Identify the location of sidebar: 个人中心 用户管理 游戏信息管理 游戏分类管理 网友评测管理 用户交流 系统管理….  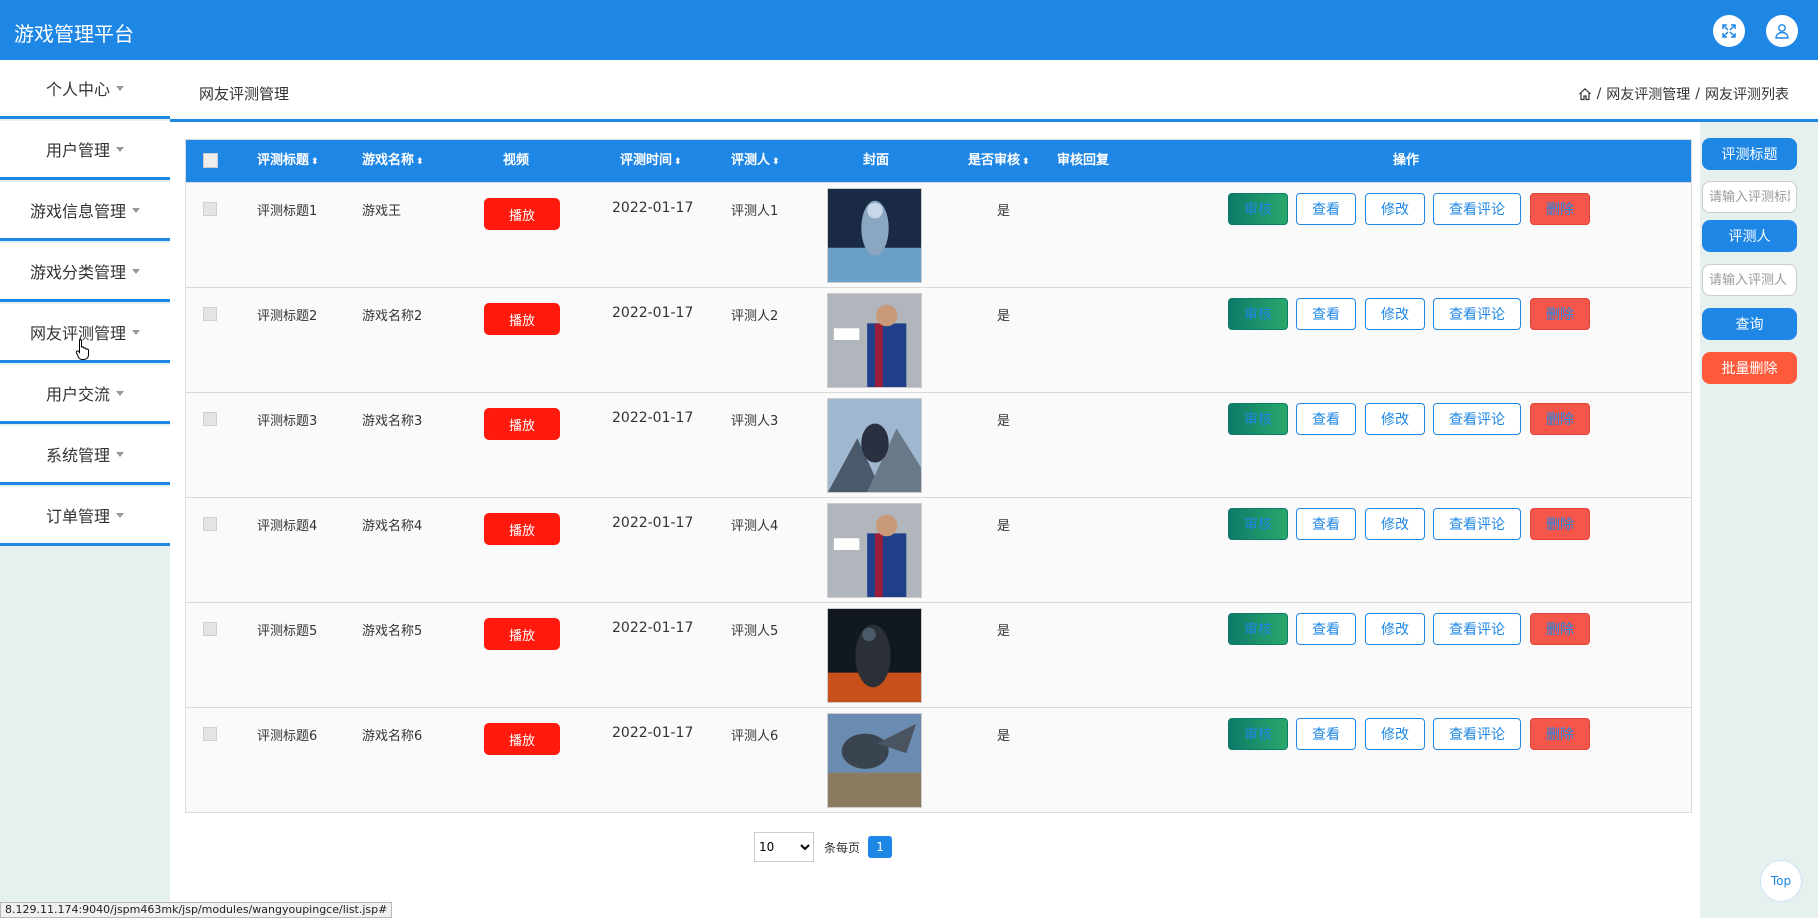
(85, 489).